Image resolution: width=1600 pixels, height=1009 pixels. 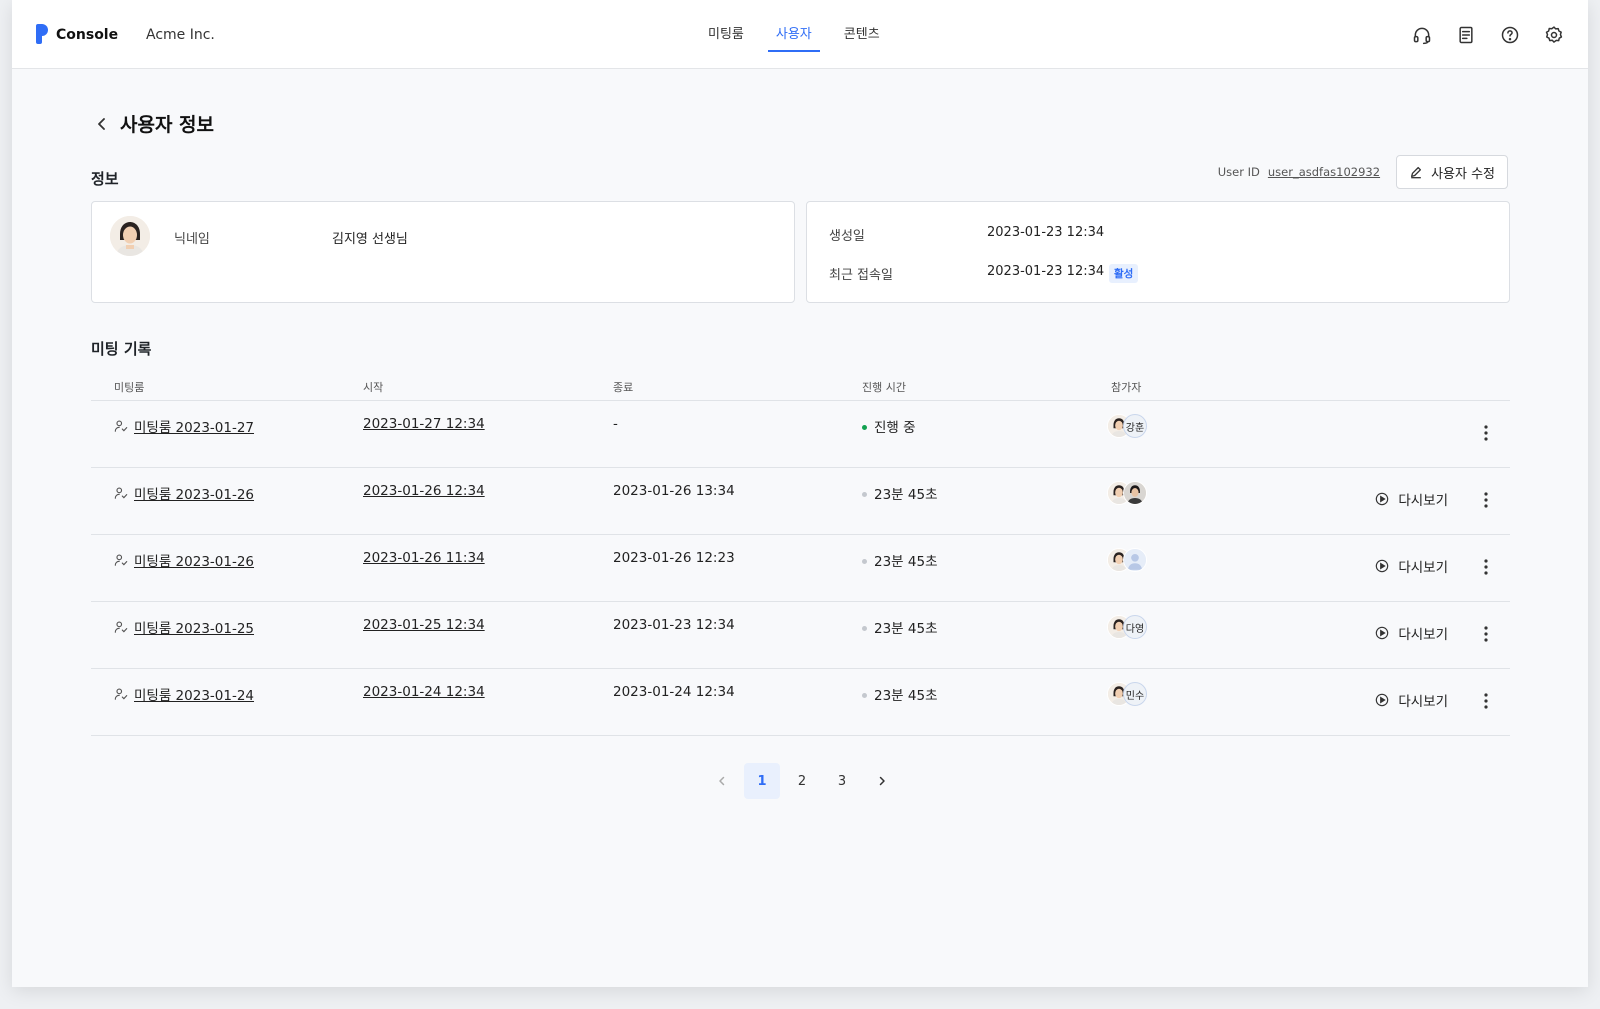 What do you see at coordinates (674, 625) in the screenshot?
I see `end-time: 2023-01-23 12:34` at bounding box center [674, 625].